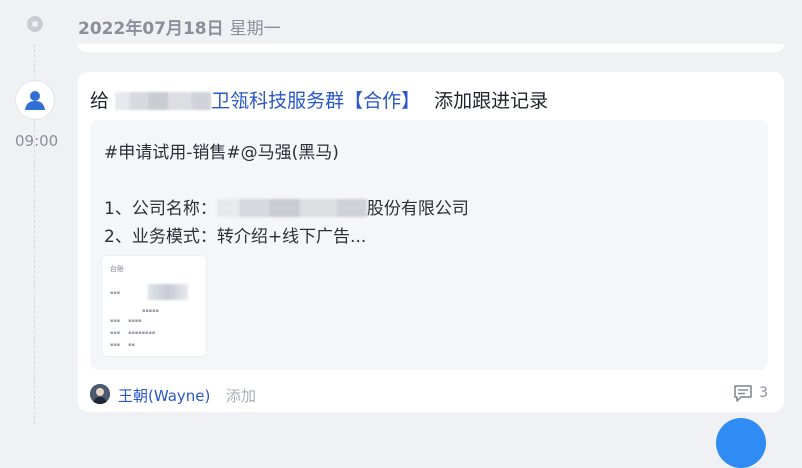 This screenshot has width=802, height=468. I want to click on content-line-tag: #申请试用-销售#@马强(黑马), so click(221, 153).